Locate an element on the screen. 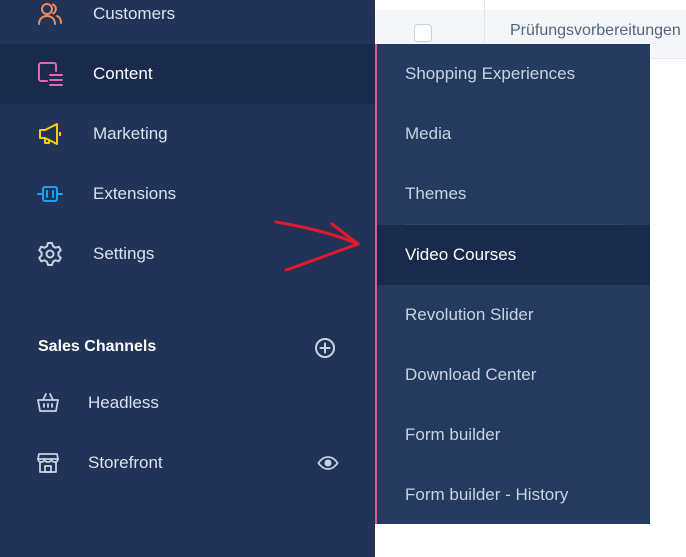 This screenshot has height=557, width=686. submenu-item-video-courses: Video Courses is located at coordinates (513, 255).